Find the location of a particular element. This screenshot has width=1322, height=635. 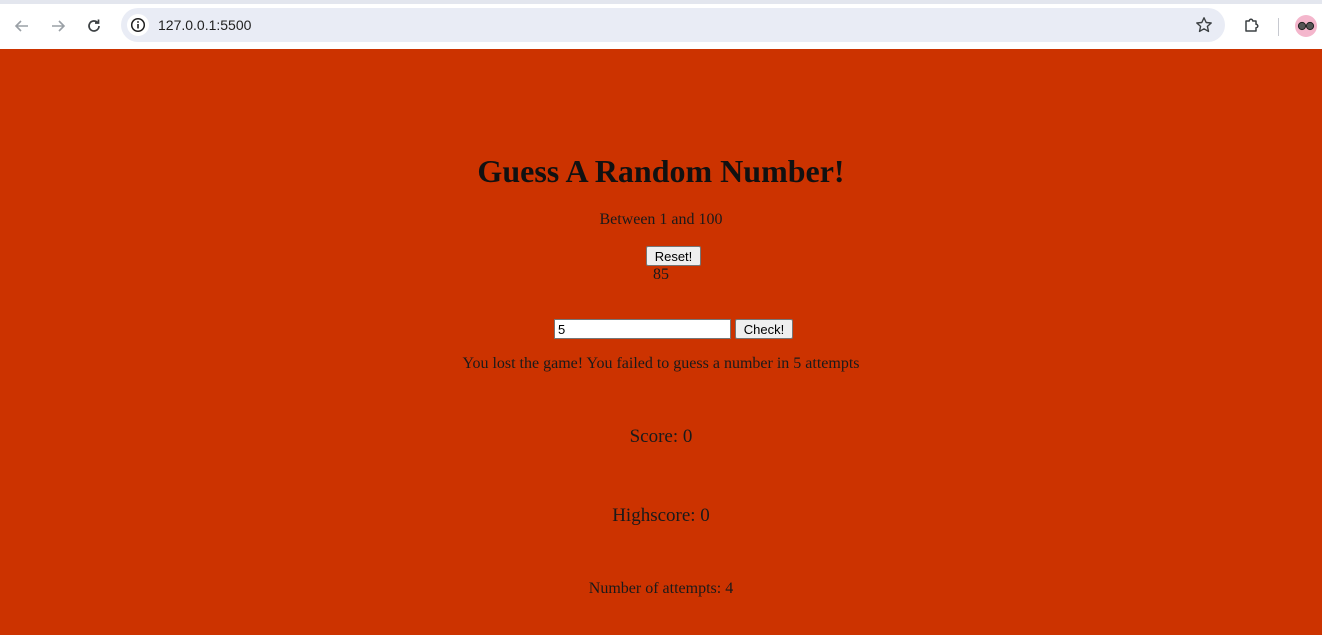

back-button is located at coordinates (22, 26).